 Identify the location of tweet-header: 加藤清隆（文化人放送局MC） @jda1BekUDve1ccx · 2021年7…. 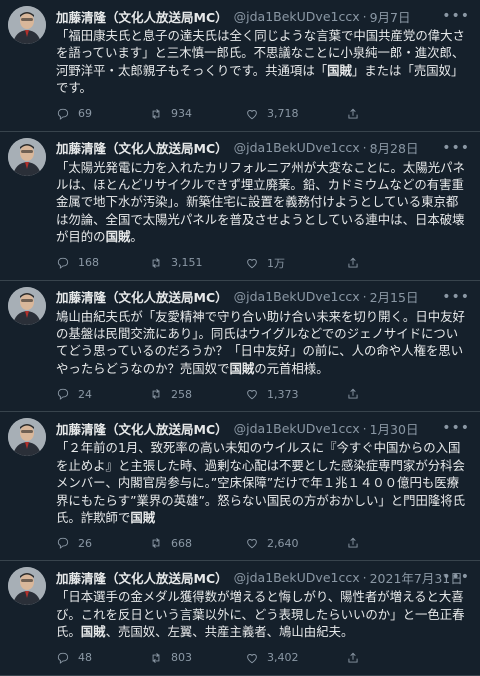
(263, 577).